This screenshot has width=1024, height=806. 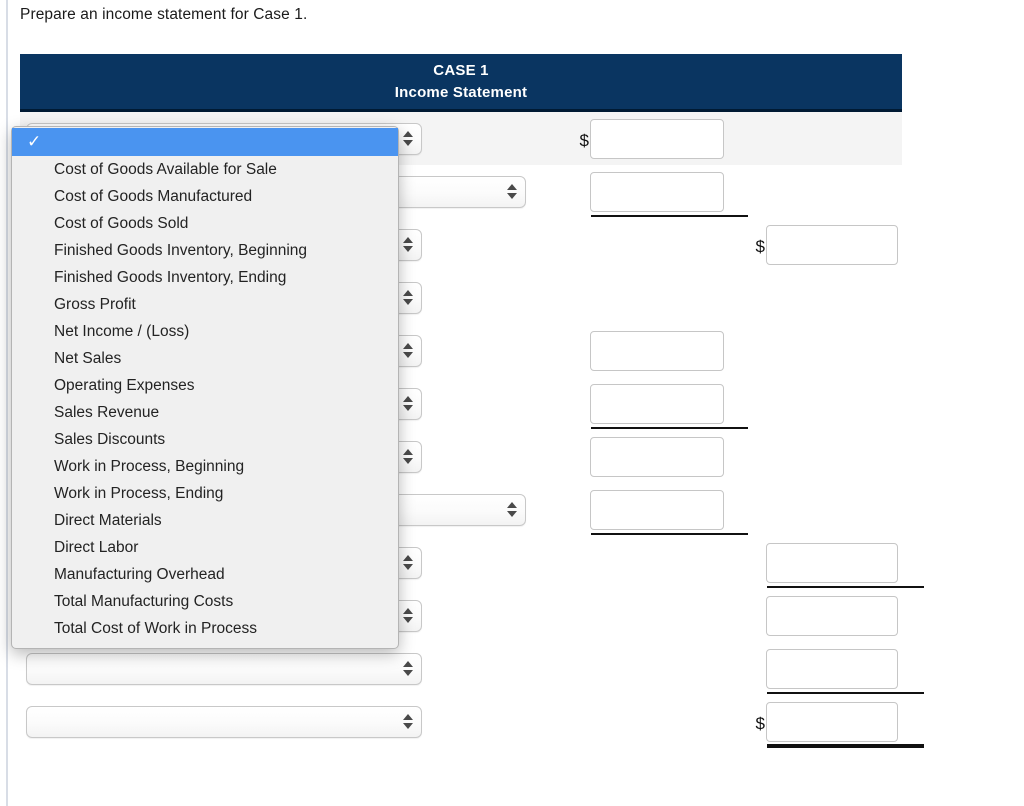 I want to click on amount-cell-col3-row-9: $, so click(x=823, y=562).